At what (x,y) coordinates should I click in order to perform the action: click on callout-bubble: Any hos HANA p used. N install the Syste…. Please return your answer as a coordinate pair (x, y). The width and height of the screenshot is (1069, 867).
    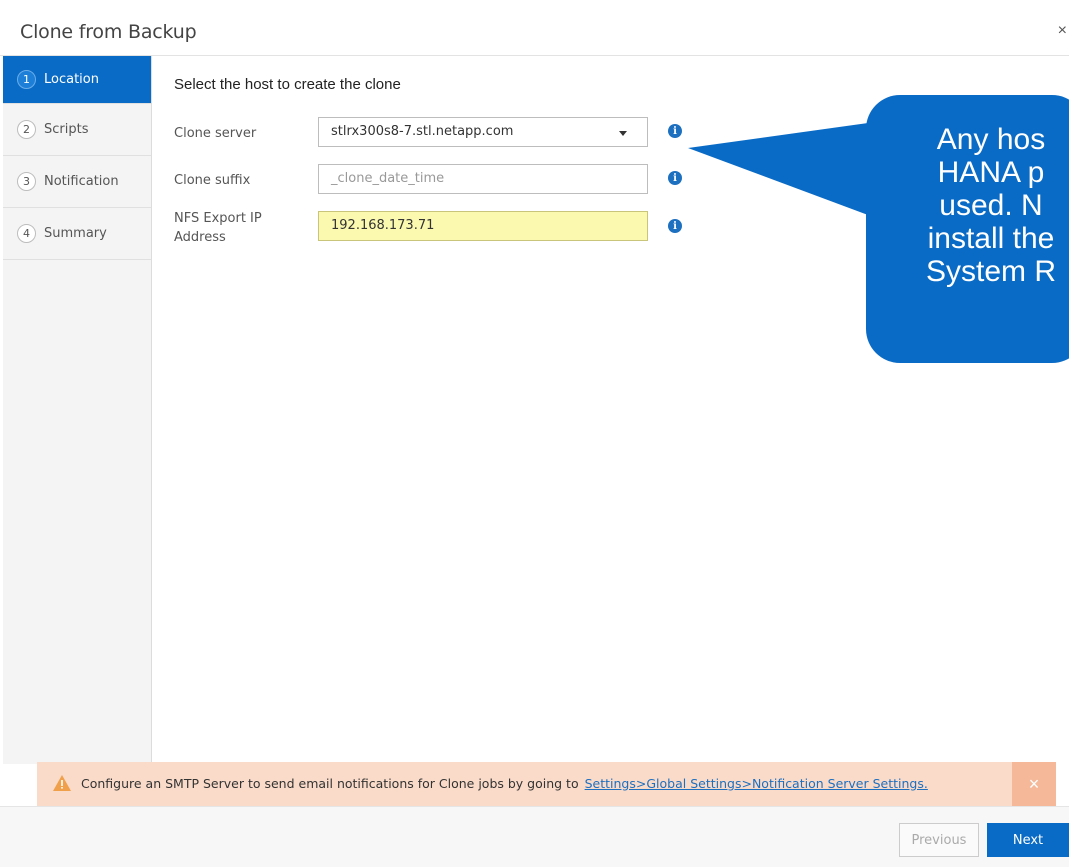
    Looking at the image, I should click on (967, 229).